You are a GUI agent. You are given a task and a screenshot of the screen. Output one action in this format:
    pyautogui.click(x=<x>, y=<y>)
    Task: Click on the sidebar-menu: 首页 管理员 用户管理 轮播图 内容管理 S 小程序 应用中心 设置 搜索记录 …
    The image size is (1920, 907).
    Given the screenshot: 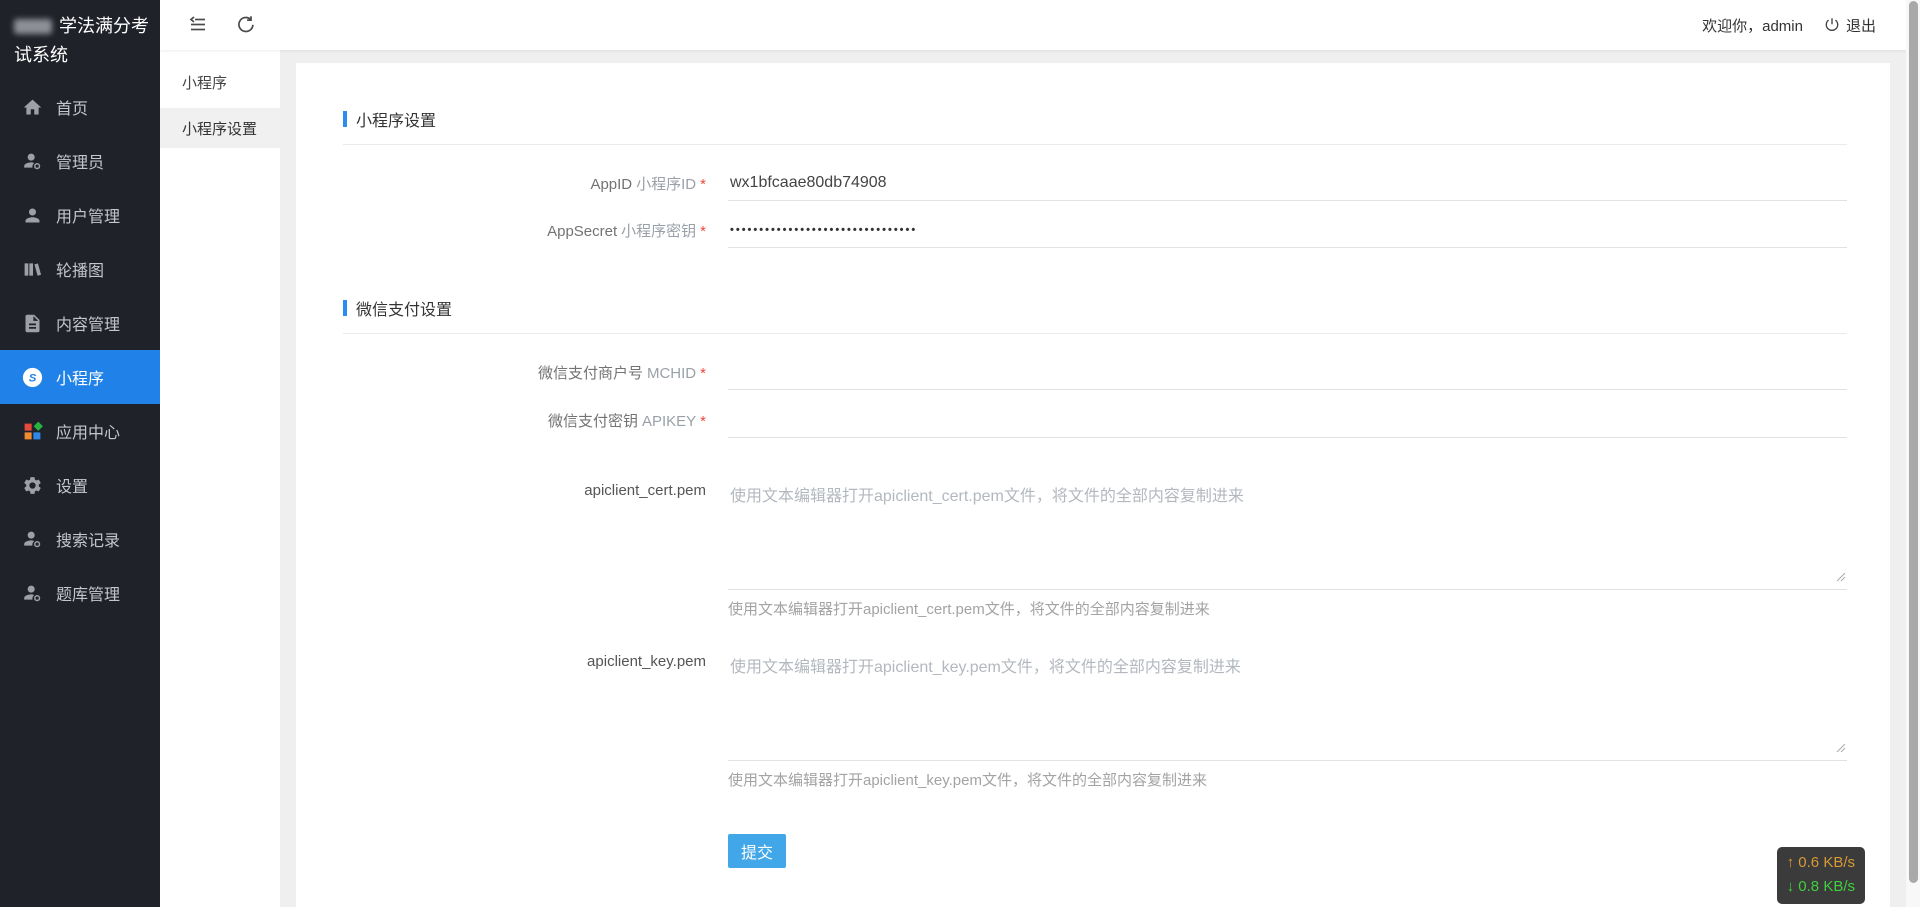 What is the action you would take?
    pyautogui.click(x=80, y=346)
    